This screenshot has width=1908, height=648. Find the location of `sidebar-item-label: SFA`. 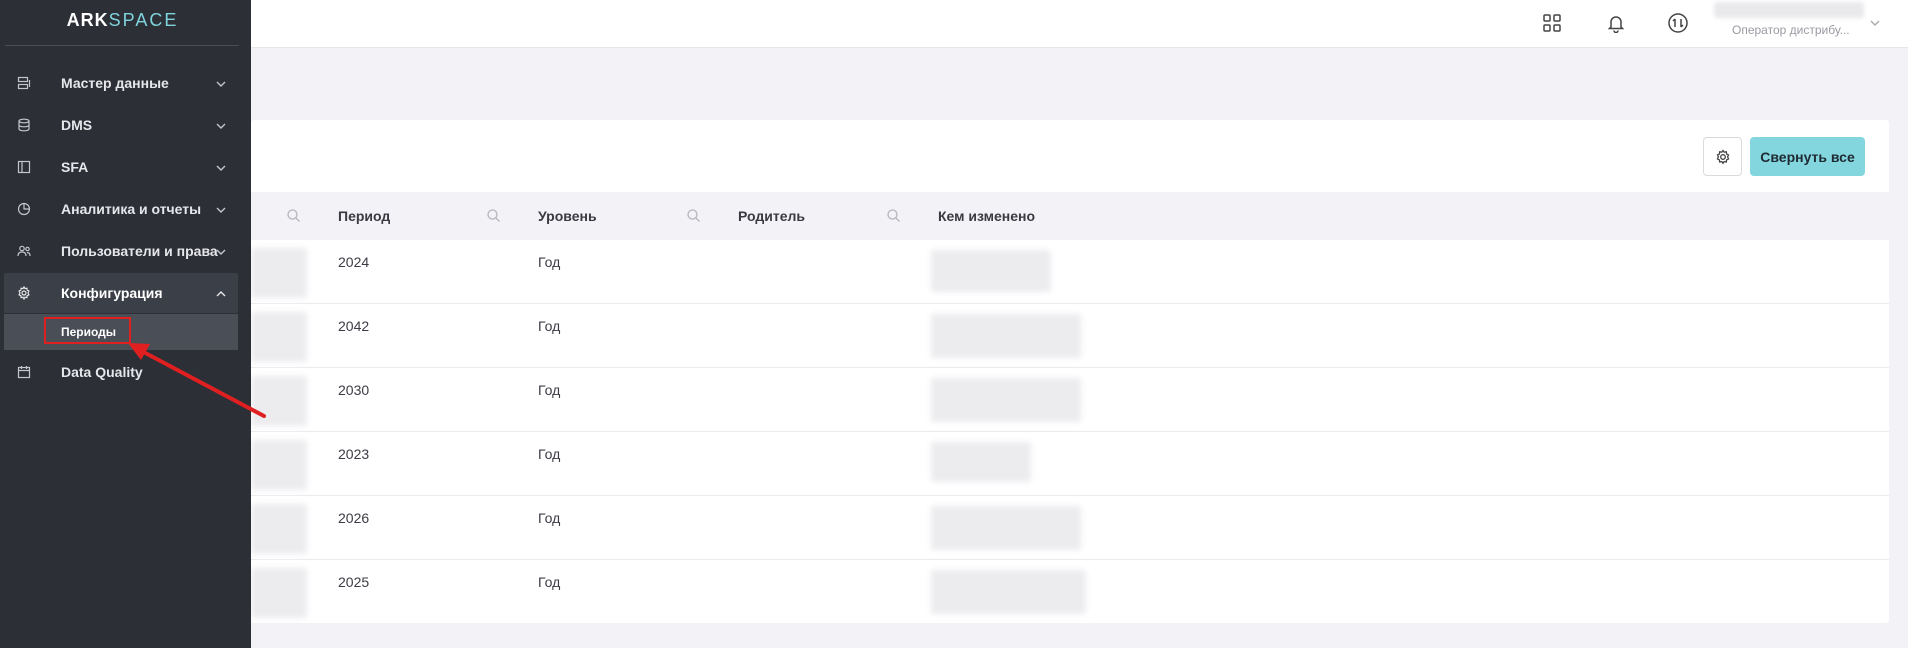

sidebar-item-label: SFA is located at coordinates (75, 167).